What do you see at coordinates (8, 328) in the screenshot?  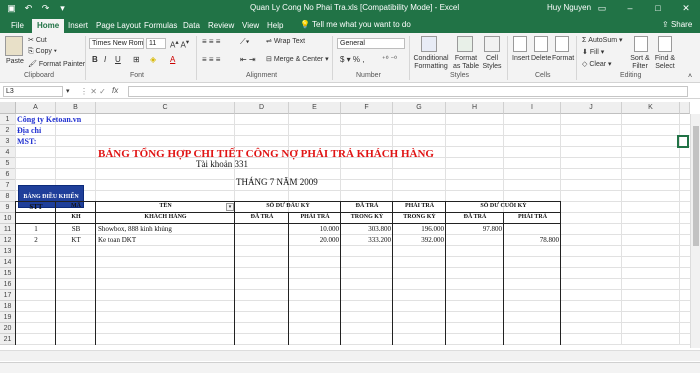 I see `row-header-20: 20` at bounding box center [8, 328].